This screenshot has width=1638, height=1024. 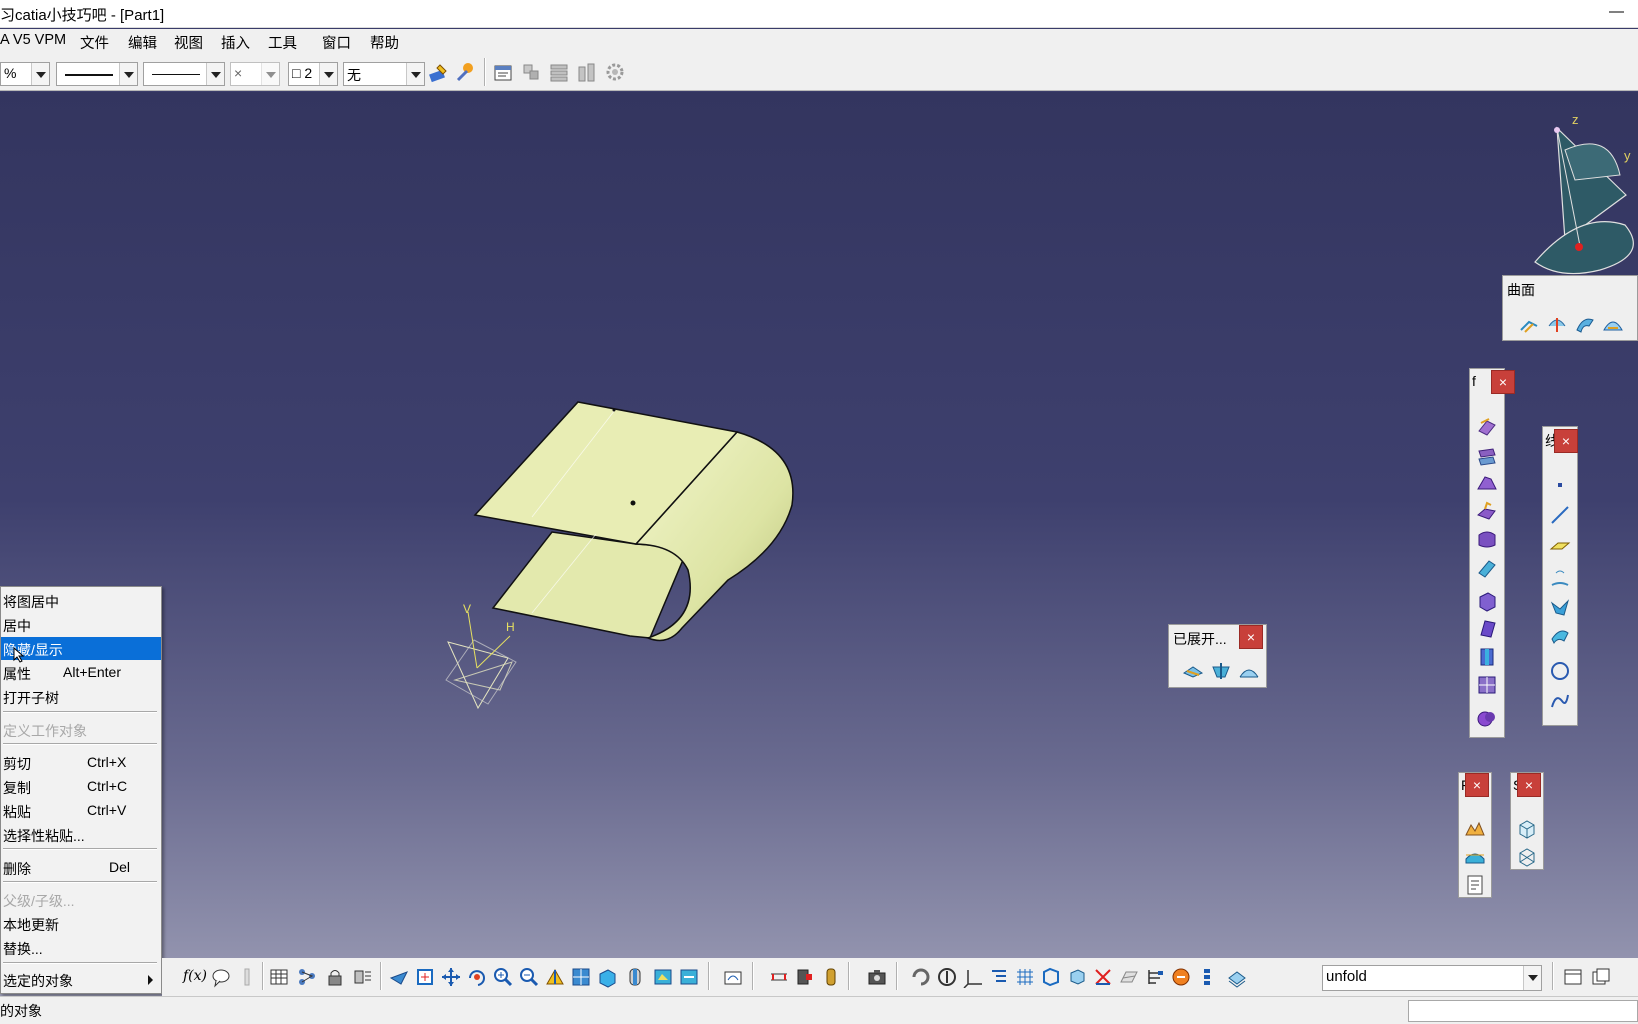 What do you see at coordinates (439, 72) in the screenshot?
I see `paint-icon` at bounding box center [439, 72].